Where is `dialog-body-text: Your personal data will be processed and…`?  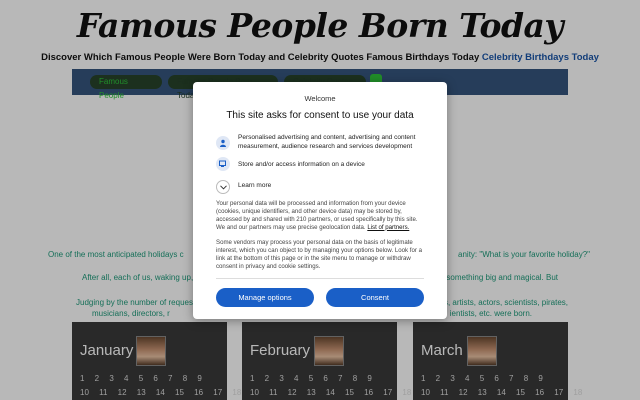
dialog-body-text: Your personal data will be processed and… is located at coordinates (321, 216).